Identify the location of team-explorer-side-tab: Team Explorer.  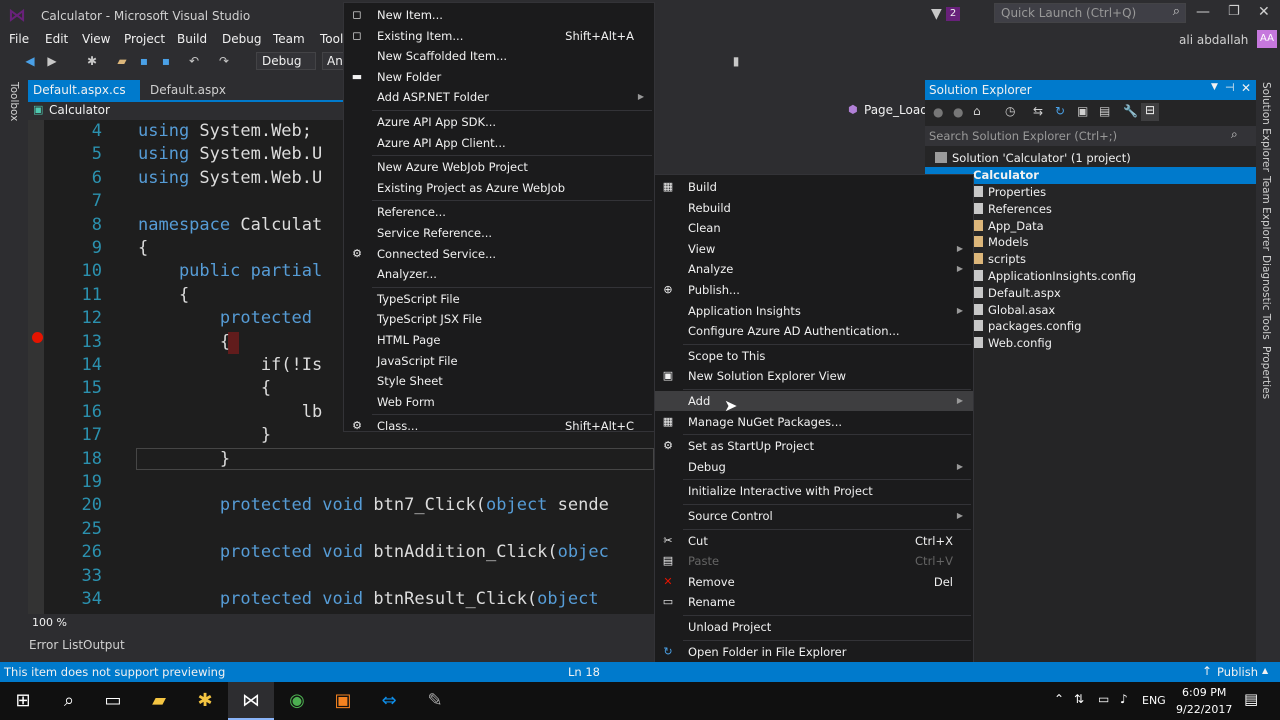
(1266, 213).